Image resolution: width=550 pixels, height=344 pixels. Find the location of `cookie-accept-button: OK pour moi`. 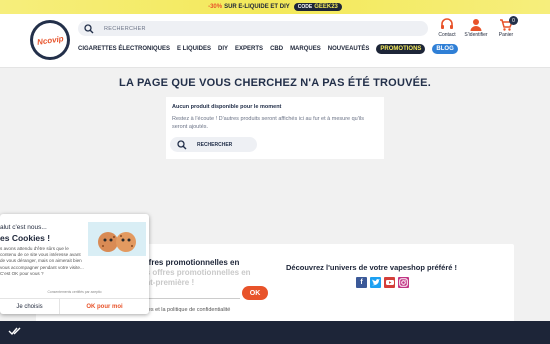

cookie-accept-button: OK pour moi is located at coordinates (104, 306).